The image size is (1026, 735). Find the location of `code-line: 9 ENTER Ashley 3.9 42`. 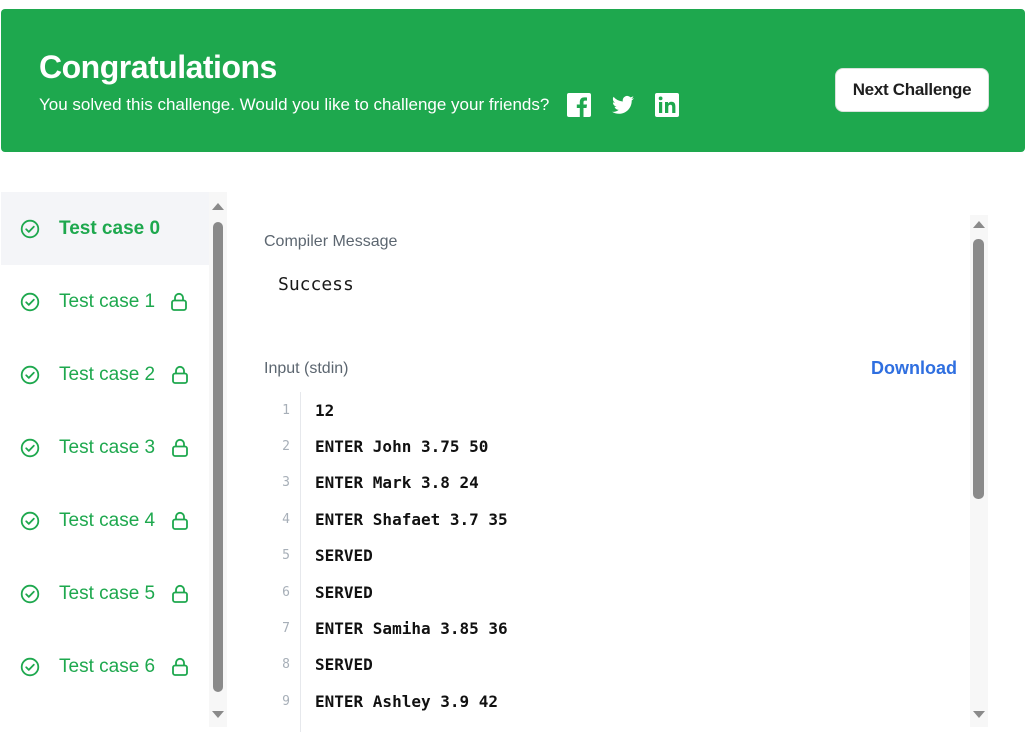

code-line: 9 ENTER Ashley 3.9 42 is located at coordinates (611, 701).